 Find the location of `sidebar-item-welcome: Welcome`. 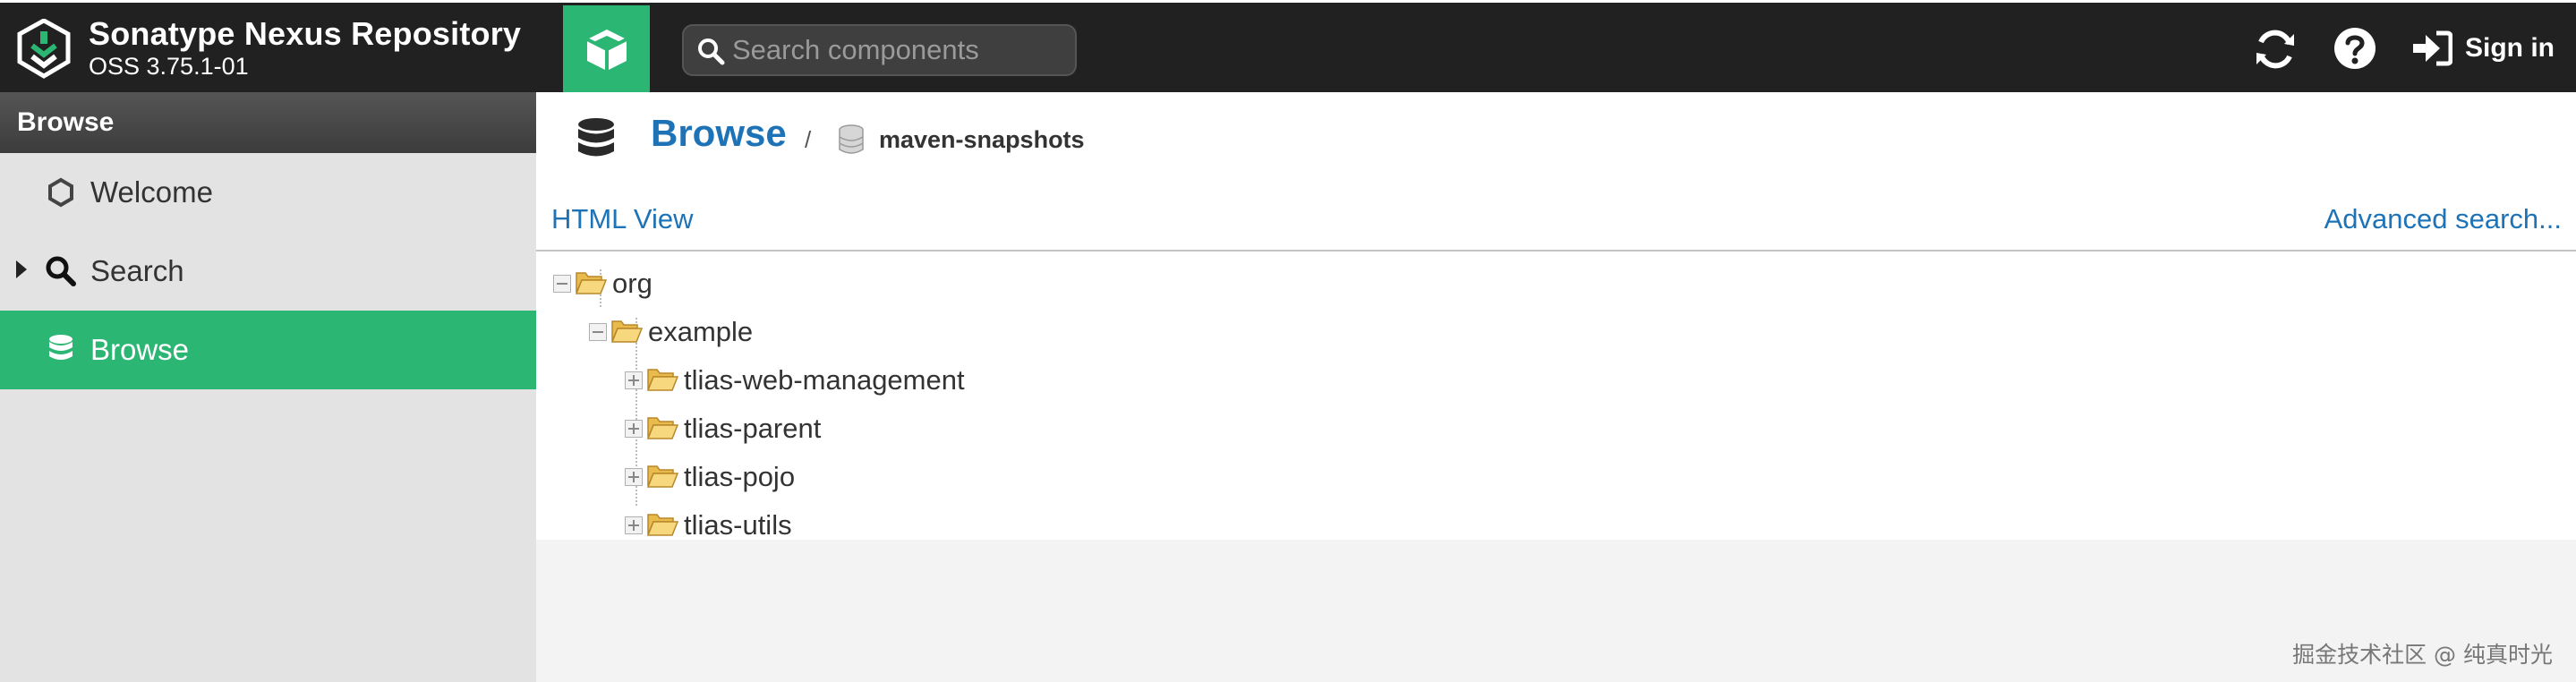

sidebar-item-welcome: Welcome is located at coordinates (268, 192).